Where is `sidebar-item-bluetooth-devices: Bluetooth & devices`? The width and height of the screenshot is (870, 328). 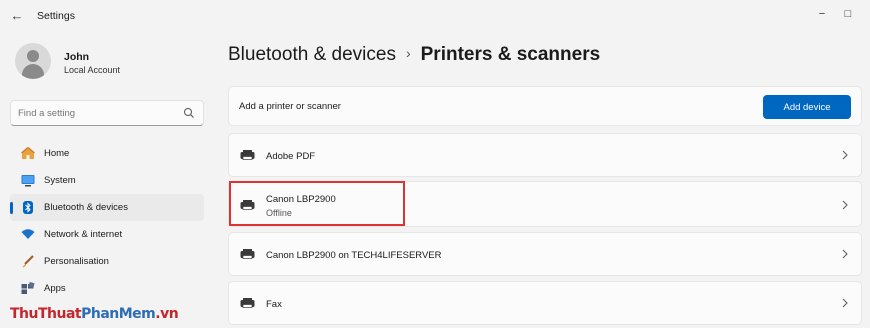
sidebar-item-bluetooth-devices: Bluetooth & devices is located at coordinates (107, 207).